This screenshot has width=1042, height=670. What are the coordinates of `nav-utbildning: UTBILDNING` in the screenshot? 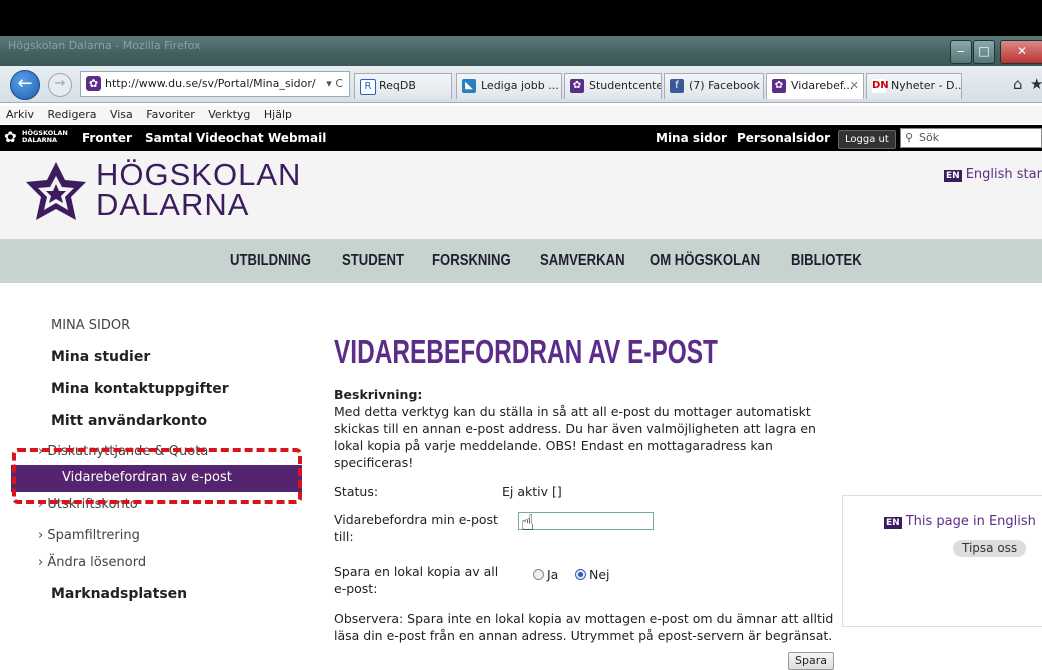 It's located at (270, 261).